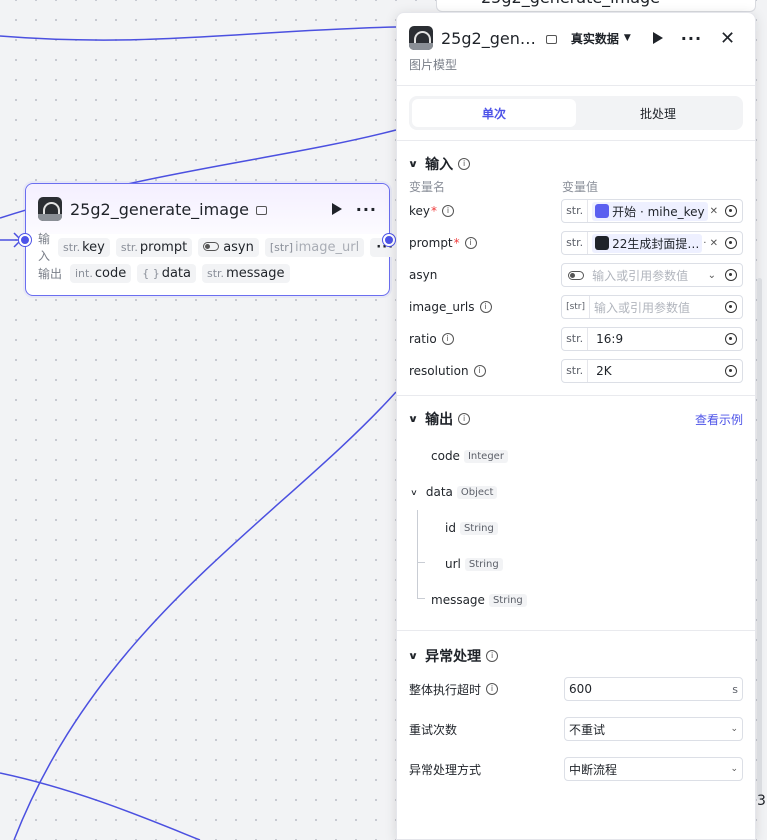 Image resolution: width=767 pixels, height=840 pixels. Describe the element at coordinates (366, 209) in the screenshot. I see `node-more-icon: ···` at that location.